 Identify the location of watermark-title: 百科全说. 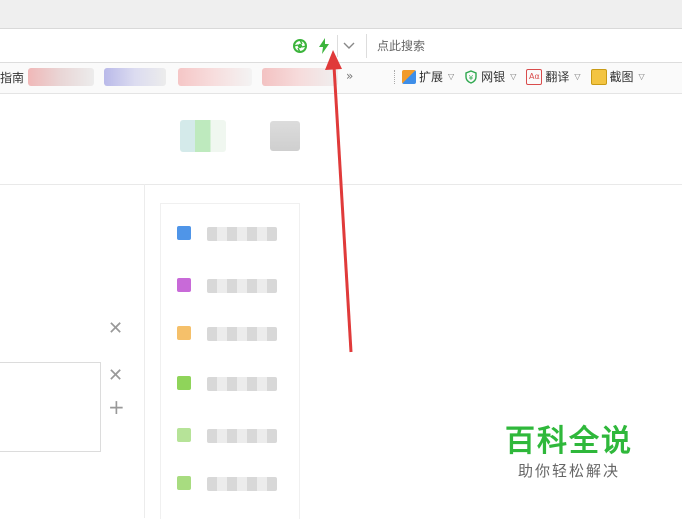
(569, 441).